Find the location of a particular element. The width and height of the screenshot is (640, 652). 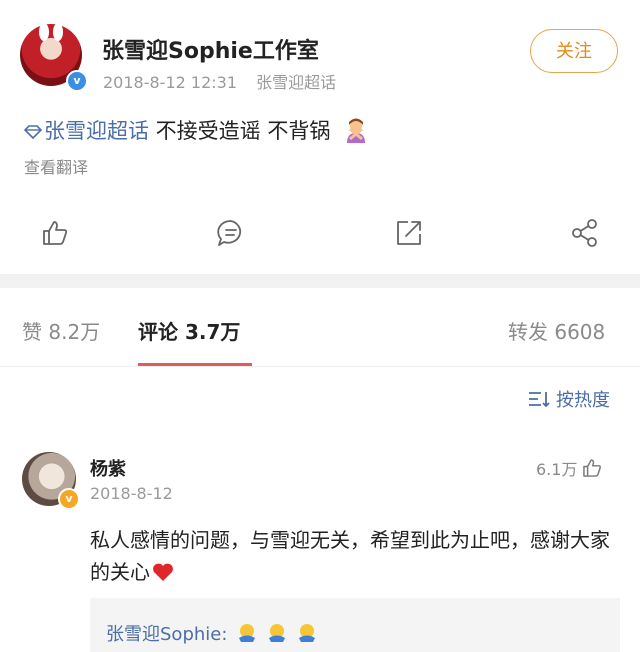

post-content: 张雪迎超话 不接受造谣 不背锅 is located at coordinates (196, 130).